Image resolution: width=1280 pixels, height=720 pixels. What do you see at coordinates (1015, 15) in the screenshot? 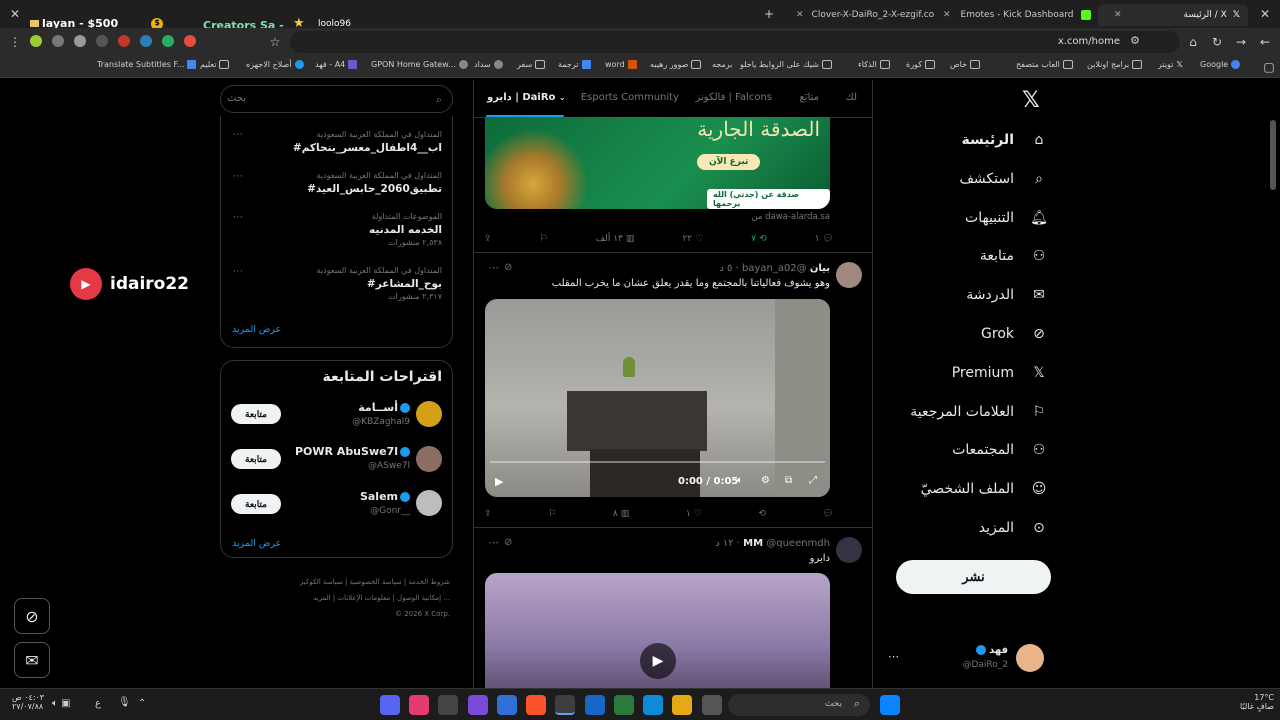
I see `tab-kick-dashboard: ✕ Emotes - Kick Dashboard` at bounding box center [1015, 15].